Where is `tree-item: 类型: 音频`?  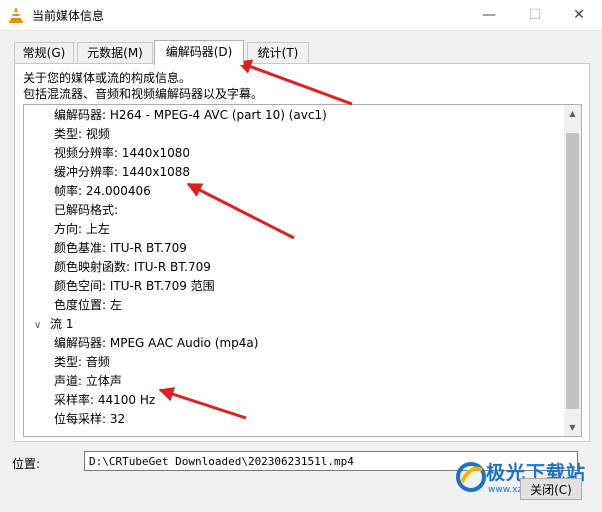
tree-item: 类型: 音频 is located at coordinates (82, 362).